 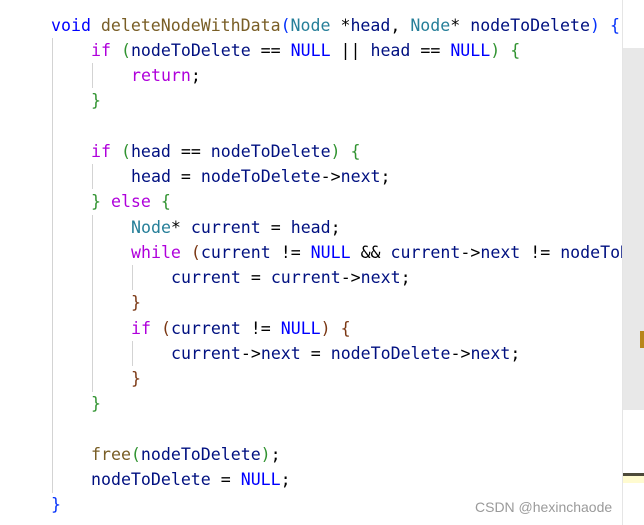 What do you see at coordinates (161, 252) in the screenshot?
I see `code-token: while` at bounding box center [161, 252].